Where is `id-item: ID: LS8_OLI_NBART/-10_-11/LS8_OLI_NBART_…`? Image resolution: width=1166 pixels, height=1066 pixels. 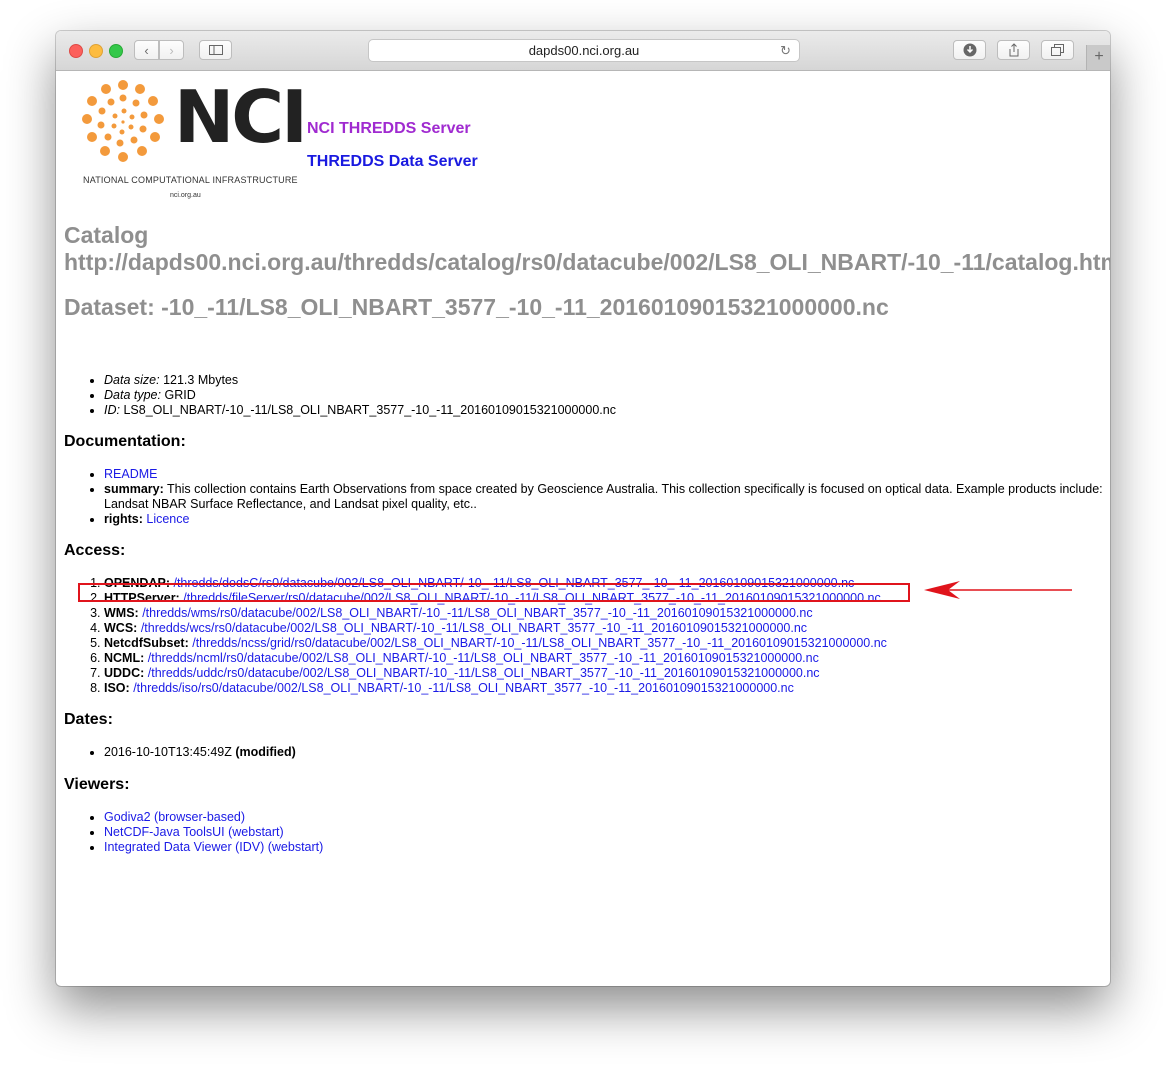 id-item: ID: LS8_OLI_NBART/-10_-11/LS8_OLI_NBART_… is located at coordinates (360, 410).